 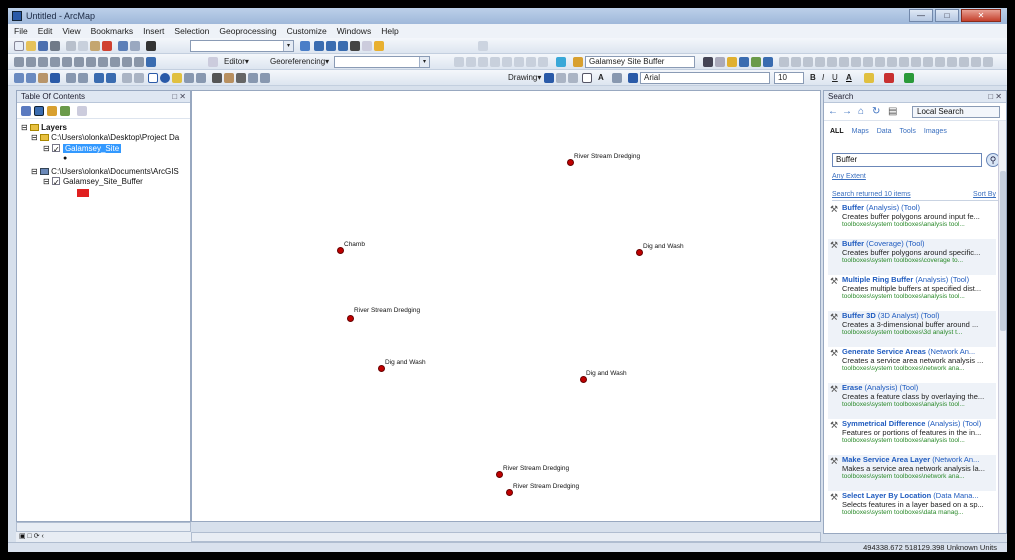 What do you see at coordinates (907, 160) in the screenshot?
I see `search-input: Buffer` at bounding box center [907, 160].